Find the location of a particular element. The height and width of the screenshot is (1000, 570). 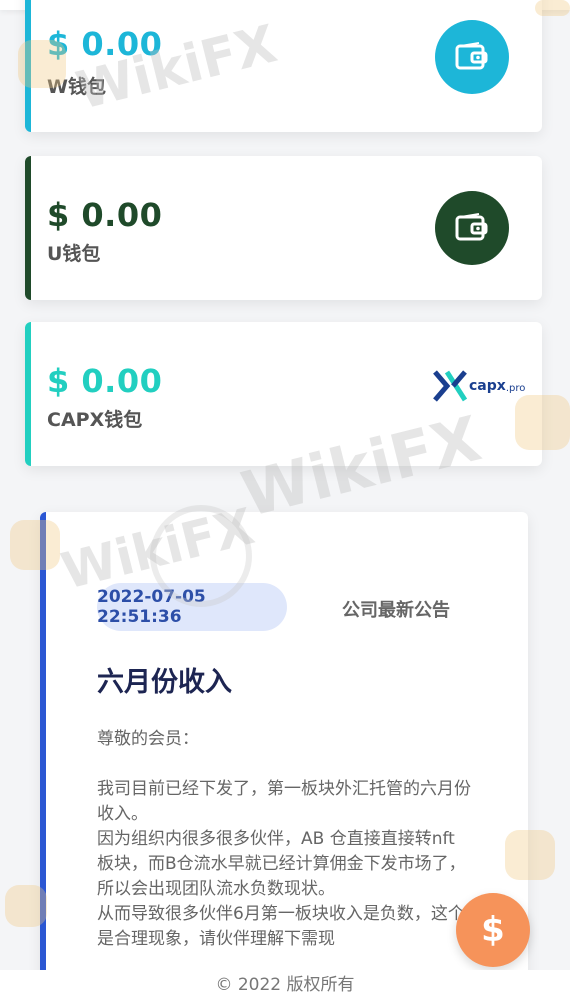

footer: © 2022 版权所有 is located at coordinates (285, 985).